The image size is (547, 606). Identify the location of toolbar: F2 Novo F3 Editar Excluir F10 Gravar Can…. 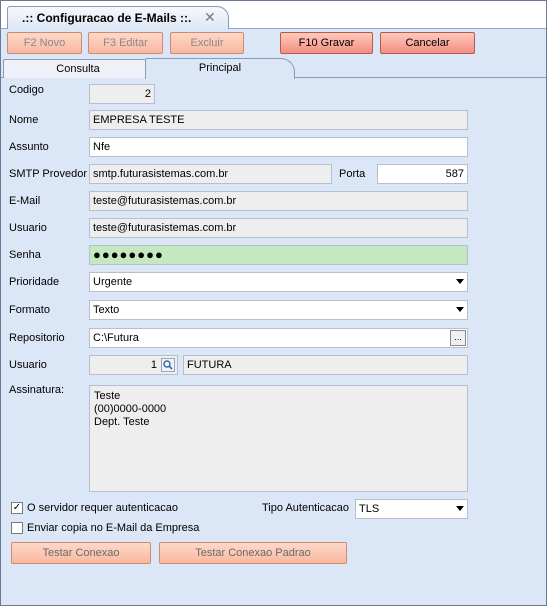
(273, 43).